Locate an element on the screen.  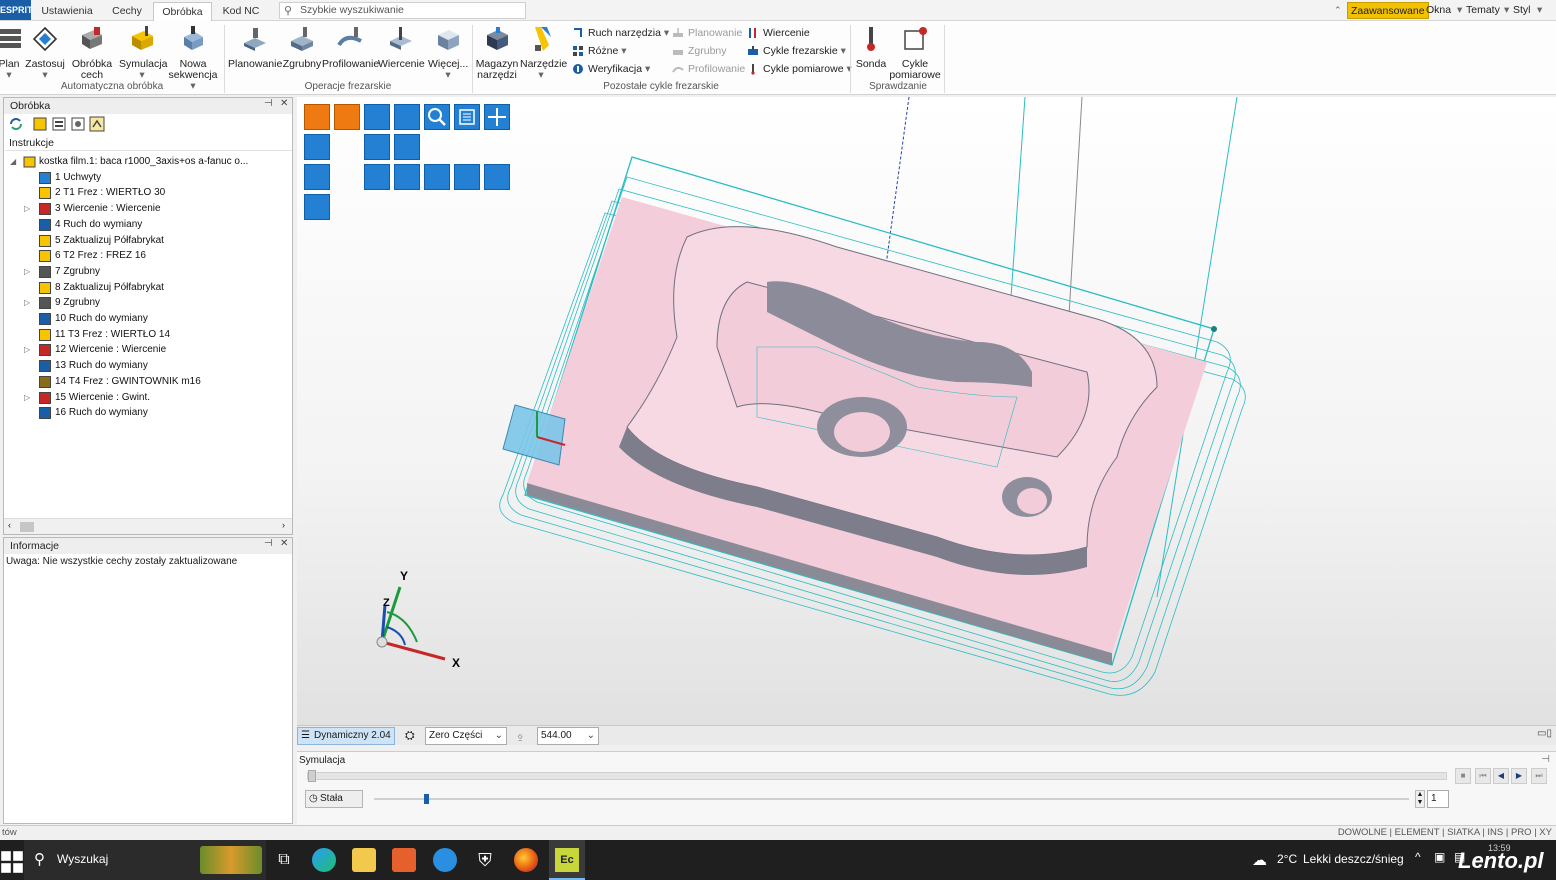
tool-list-icon is located at coordinates (78, 124).